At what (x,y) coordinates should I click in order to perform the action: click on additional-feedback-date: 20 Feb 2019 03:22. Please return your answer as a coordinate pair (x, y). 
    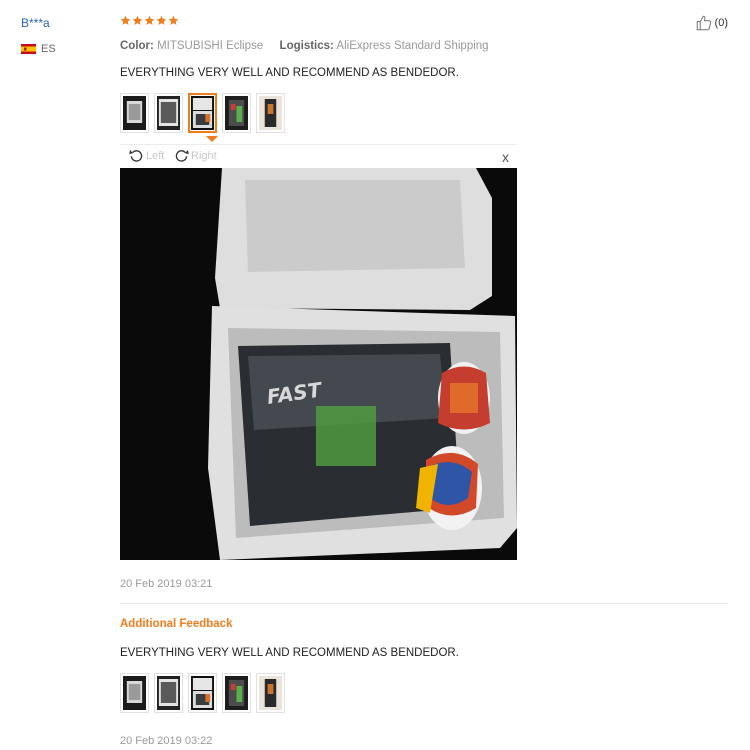
    Looking at the image, I should click on (166, 741).